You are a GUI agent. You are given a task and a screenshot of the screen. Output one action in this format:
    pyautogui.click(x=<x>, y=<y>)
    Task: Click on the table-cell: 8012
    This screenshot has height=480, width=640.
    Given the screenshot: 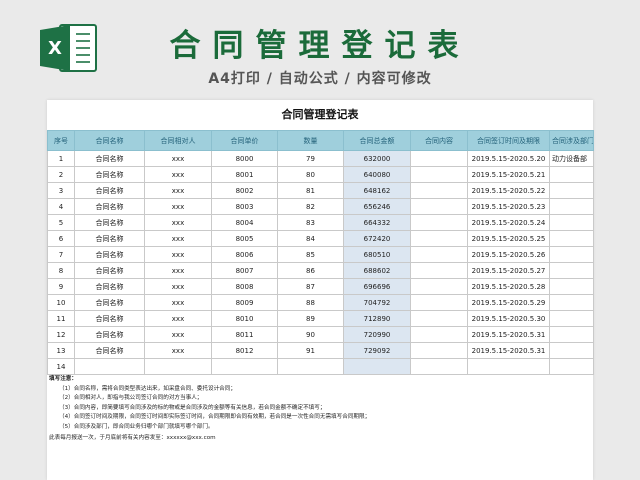 What is the action you would take?
    pyautogui.click(x=244, y=350)
    